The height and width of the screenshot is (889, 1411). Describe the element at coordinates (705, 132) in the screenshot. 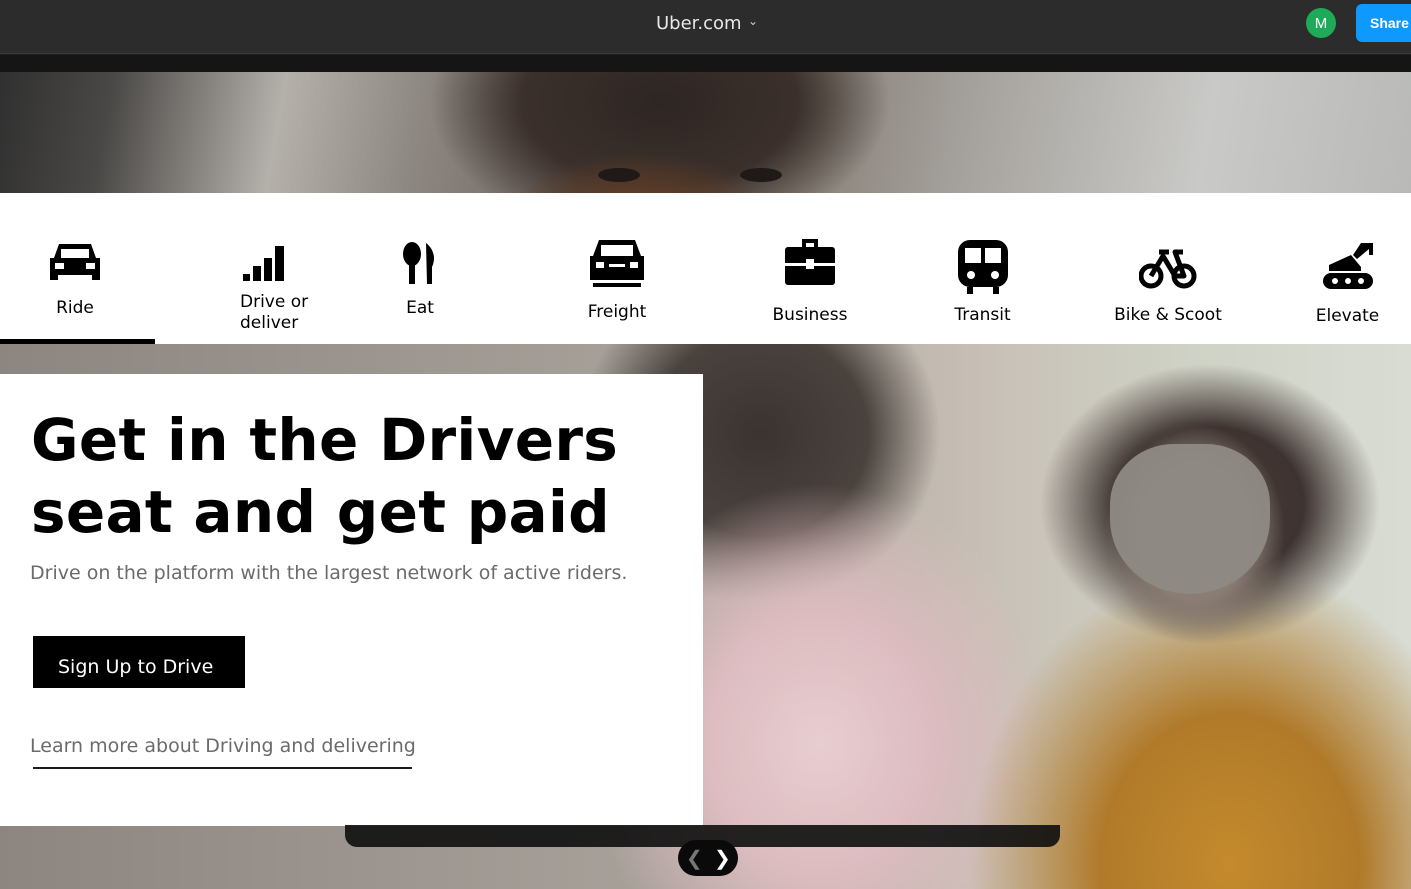

I see `header-photo` at that location.